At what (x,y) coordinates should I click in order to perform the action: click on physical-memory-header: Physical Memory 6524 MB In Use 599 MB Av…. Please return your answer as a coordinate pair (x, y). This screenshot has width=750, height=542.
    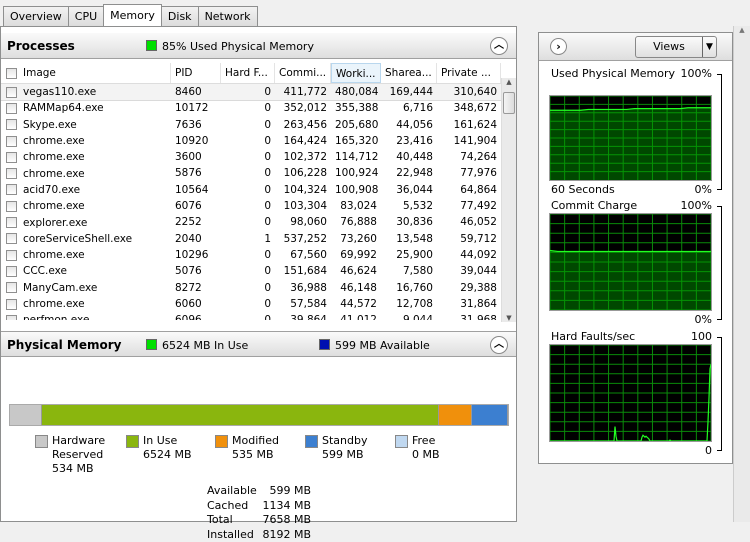
    Looking at the image, I should click on (258, 344).